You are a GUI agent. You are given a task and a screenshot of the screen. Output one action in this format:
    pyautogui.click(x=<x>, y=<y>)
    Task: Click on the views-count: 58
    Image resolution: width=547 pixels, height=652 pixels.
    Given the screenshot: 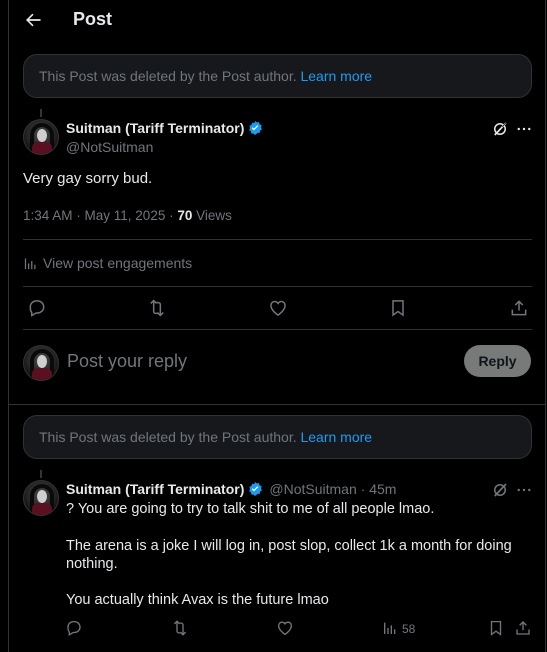 What is the action you would take?
    pyautogui.click(x=409, y=629)
    